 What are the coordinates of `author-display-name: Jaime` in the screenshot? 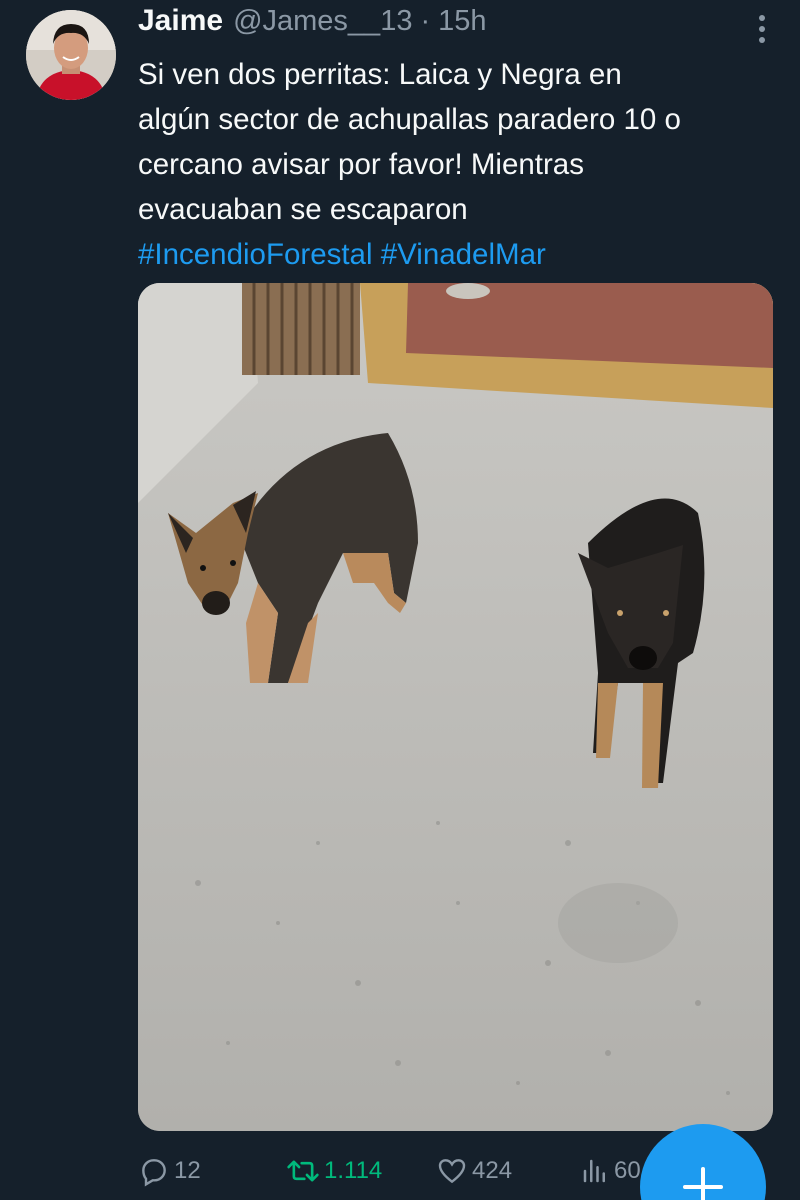 It's located at (180, 21).